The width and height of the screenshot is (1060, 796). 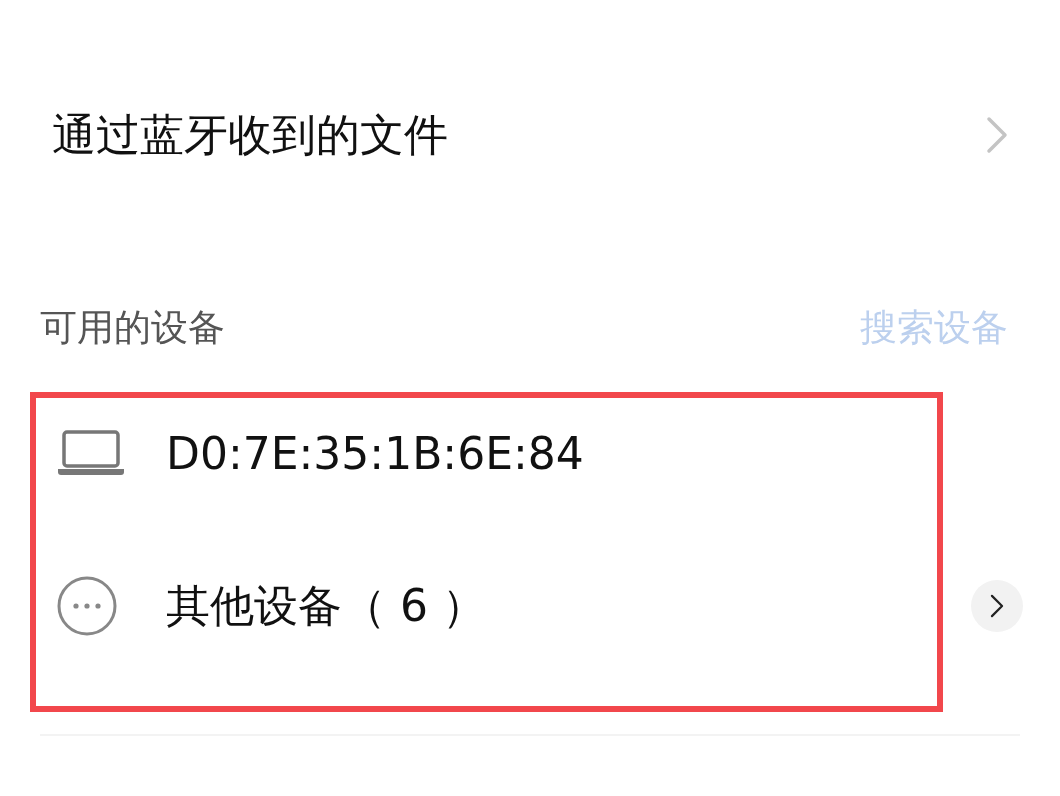 I want to click on section-title: 可用的设备, so click(x=132, y=328).